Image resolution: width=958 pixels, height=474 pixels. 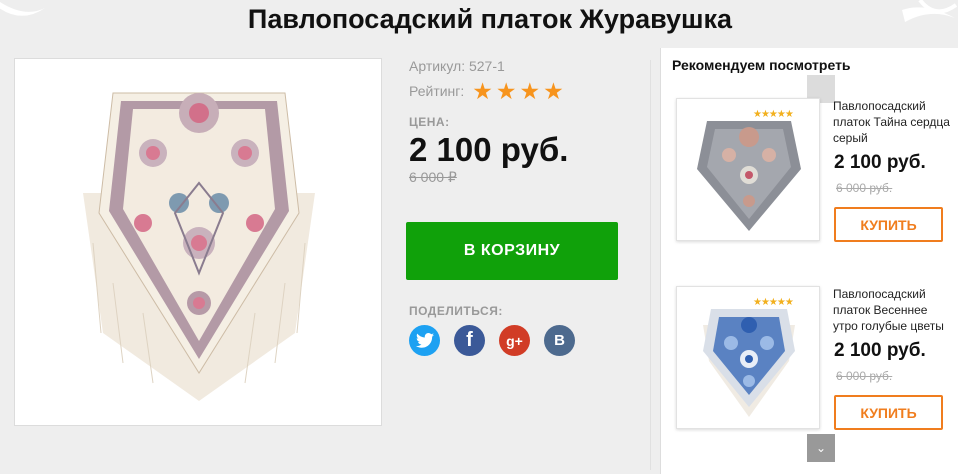 I want to click on recommended-title: Рекомендуем посмотреть, so click(x=761, y=65).